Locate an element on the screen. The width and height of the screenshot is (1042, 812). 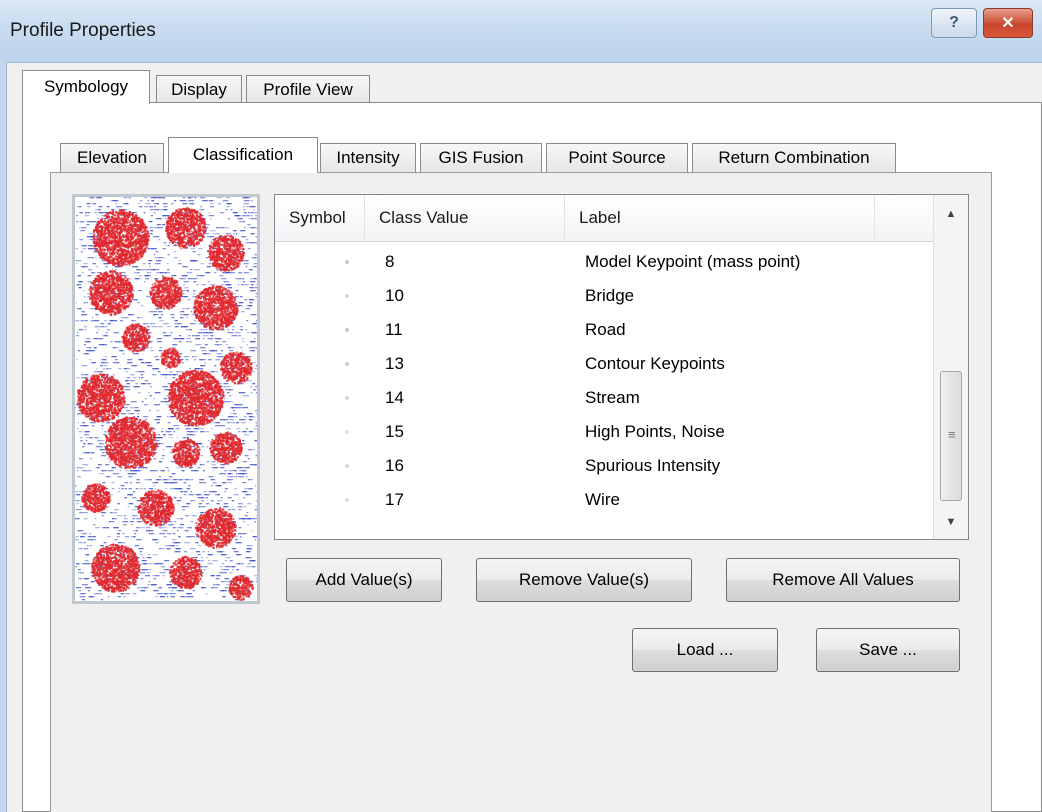
label-cell: Spurious Intensity is located at coordinates (653, 465).